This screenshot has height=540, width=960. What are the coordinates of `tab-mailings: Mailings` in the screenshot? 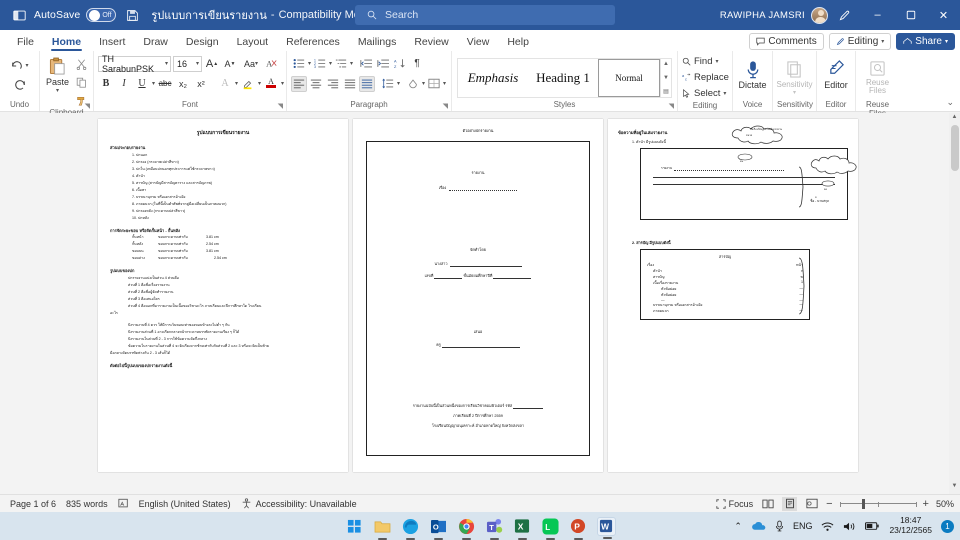 It's located at (377, 42).